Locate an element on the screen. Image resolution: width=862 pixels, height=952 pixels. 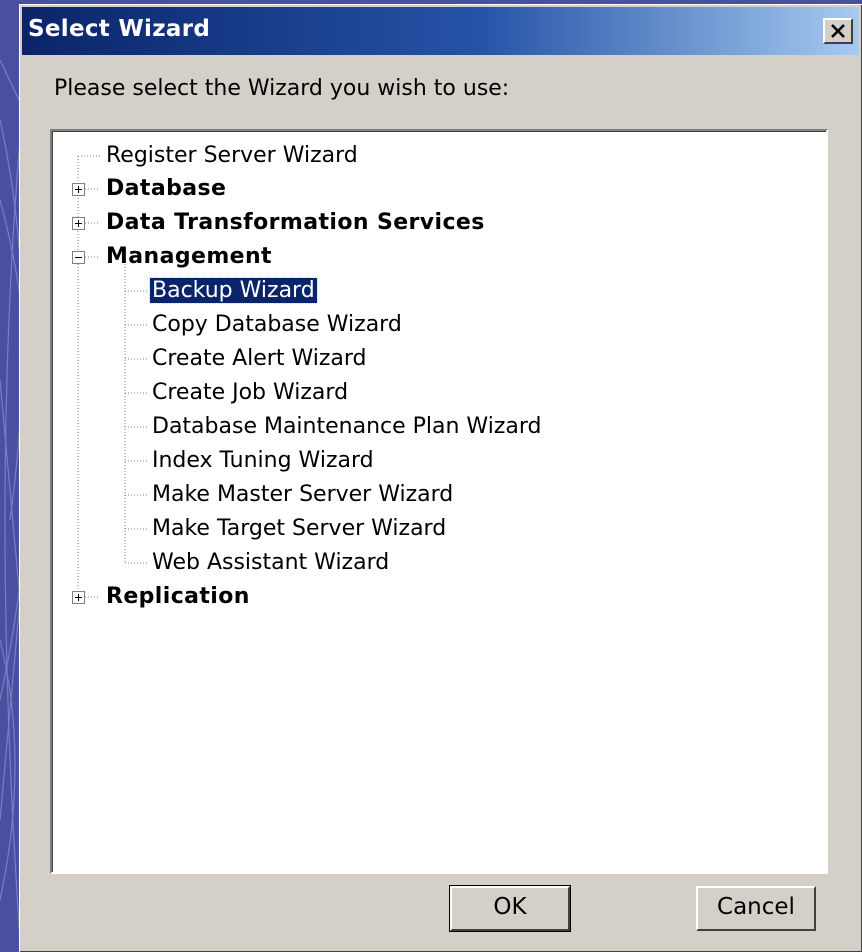
tree-item-data-transformation-services: Data Transformation Services is located at coordinates (295, 223).